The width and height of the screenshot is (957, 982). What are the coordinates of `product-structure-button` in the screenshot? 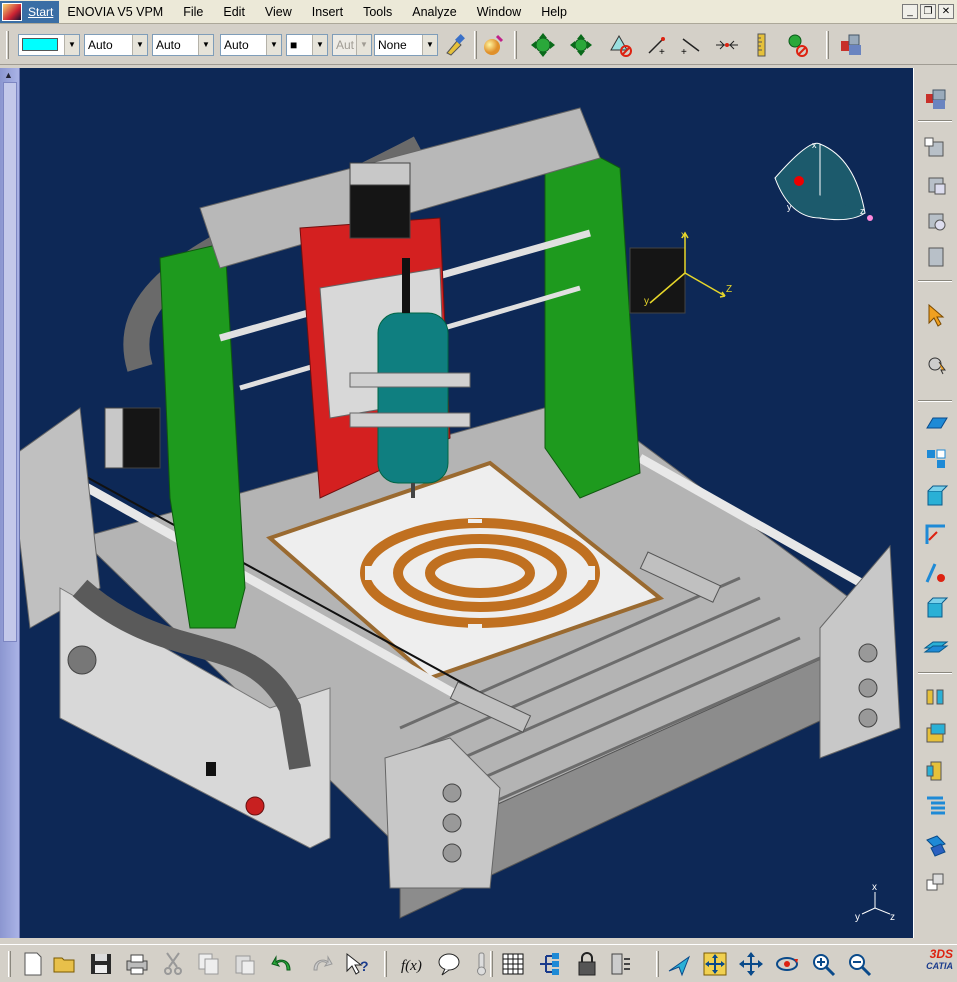 It's located at (936, 99).